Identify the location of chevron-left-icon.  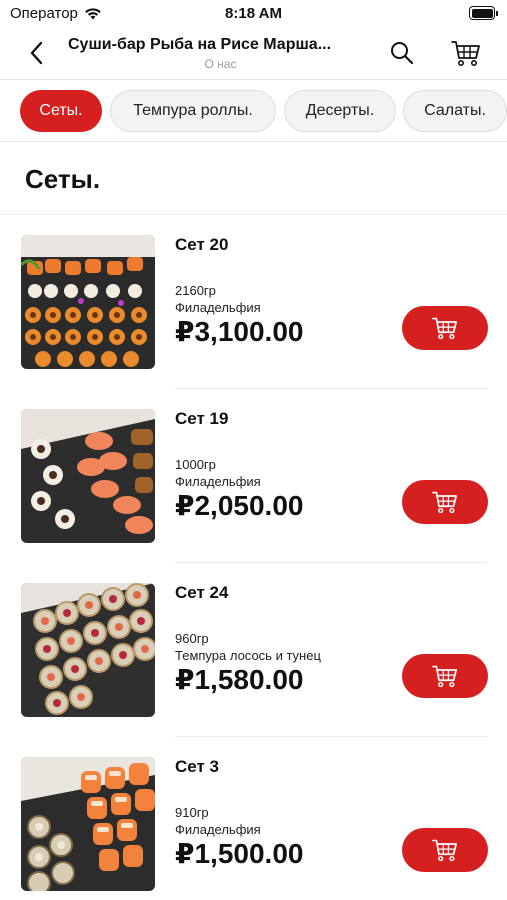
(36, 53).